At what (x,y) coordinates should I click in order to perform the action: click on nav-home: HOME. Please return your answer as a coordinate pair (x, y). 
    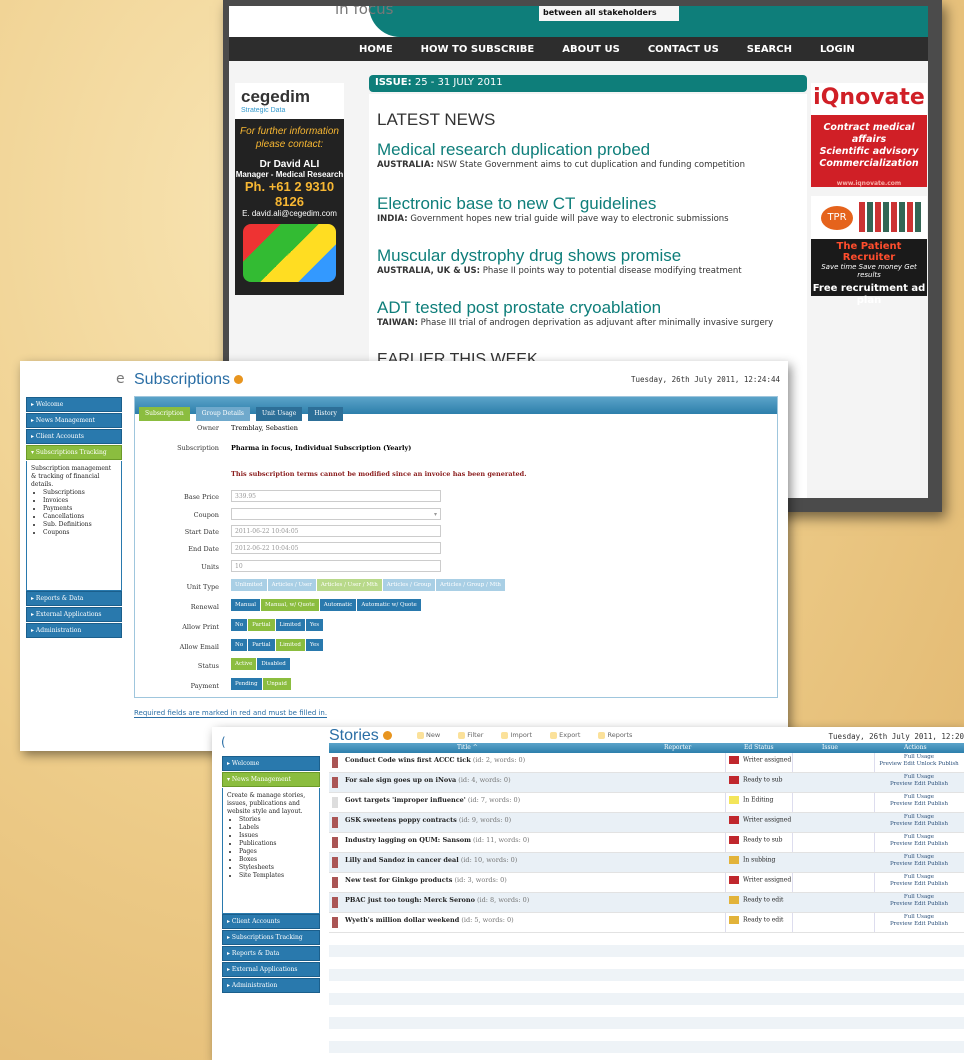
    Looking at the image, I should click on (376, 49).